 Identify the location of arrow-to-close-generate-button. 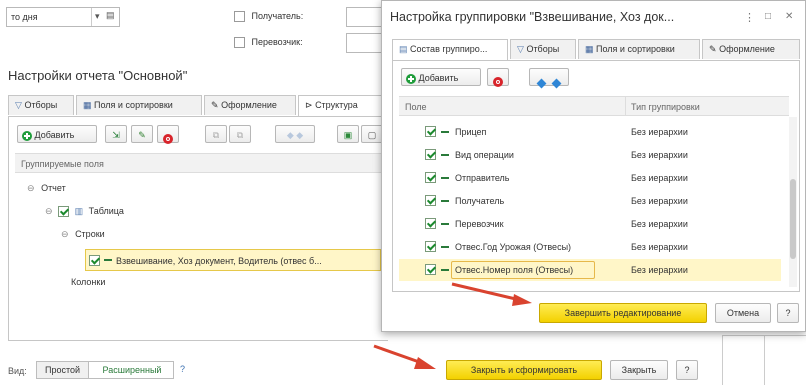
(404, 356).